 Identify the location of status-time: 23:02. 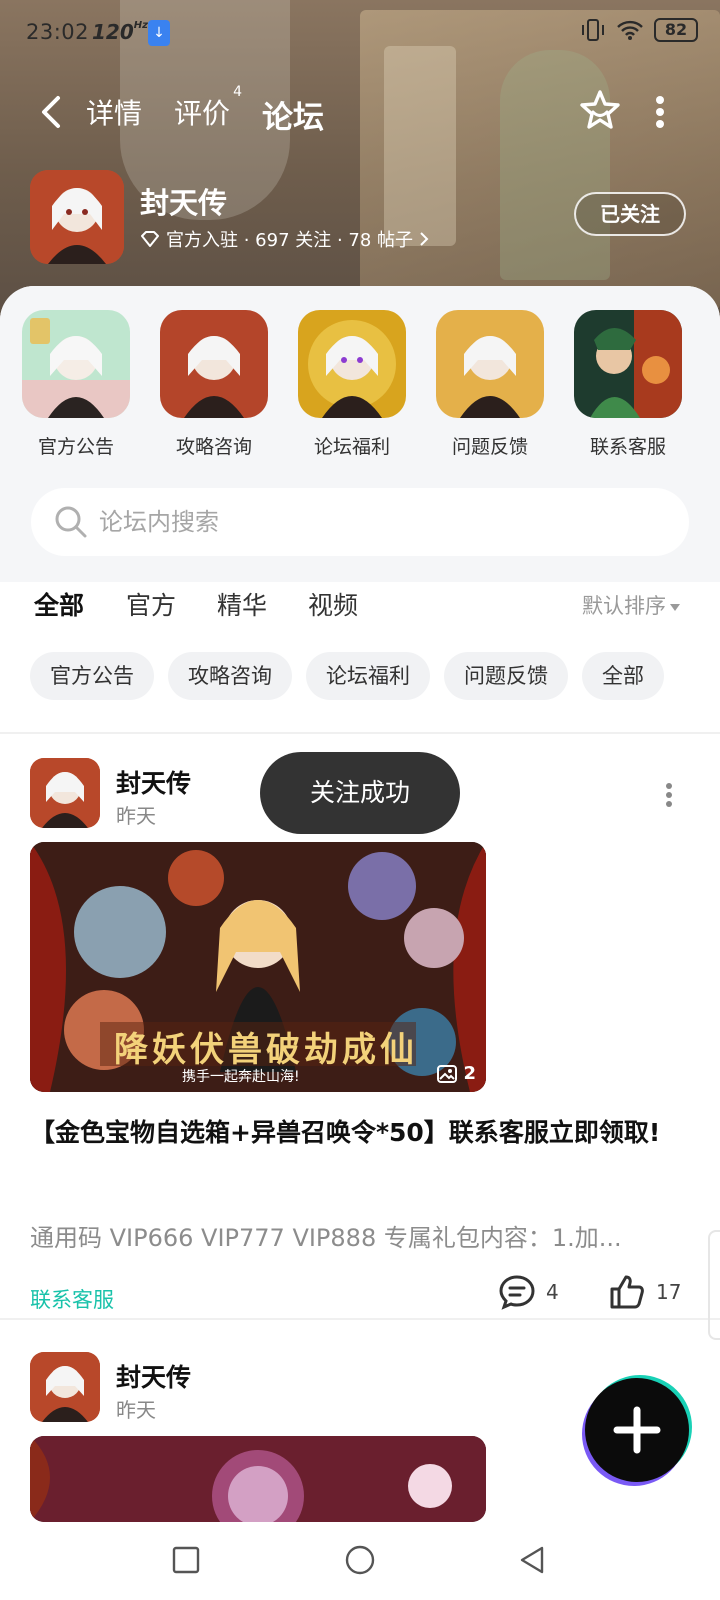
(58, 32).